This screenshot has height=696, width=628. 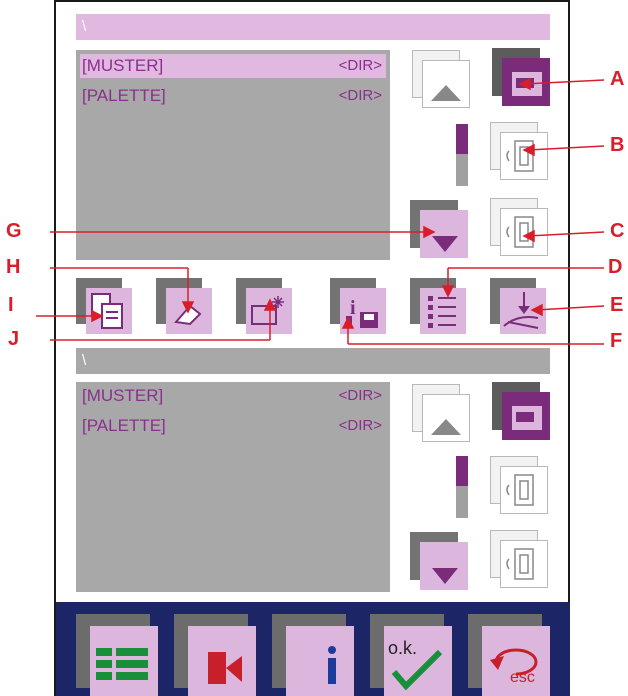 I want to click on callout-label-e: E, so click(x=617, y=305).